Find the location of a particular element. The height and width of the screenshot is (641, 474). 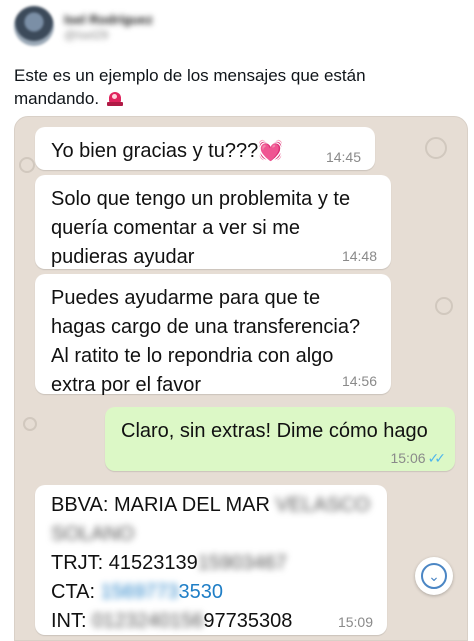

scroll-down-button: ⌄ is located at coordinates (434, 576).